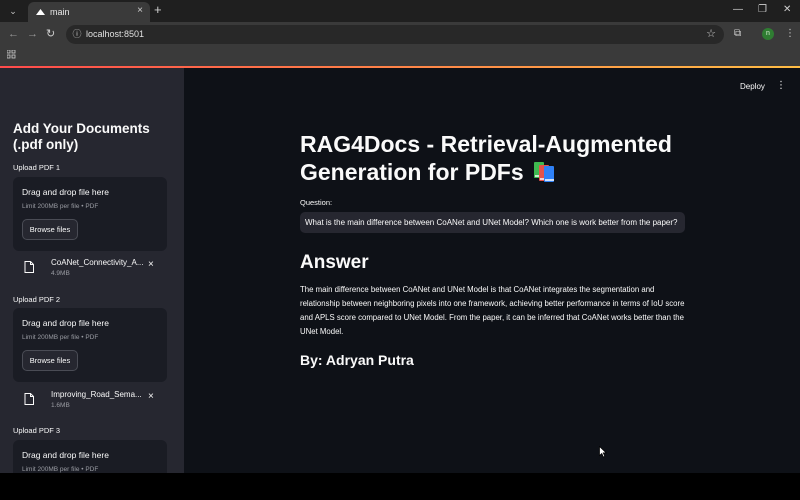 This screenshot has width=800, height=500. I want to click on books-icon, so click(544, 172).